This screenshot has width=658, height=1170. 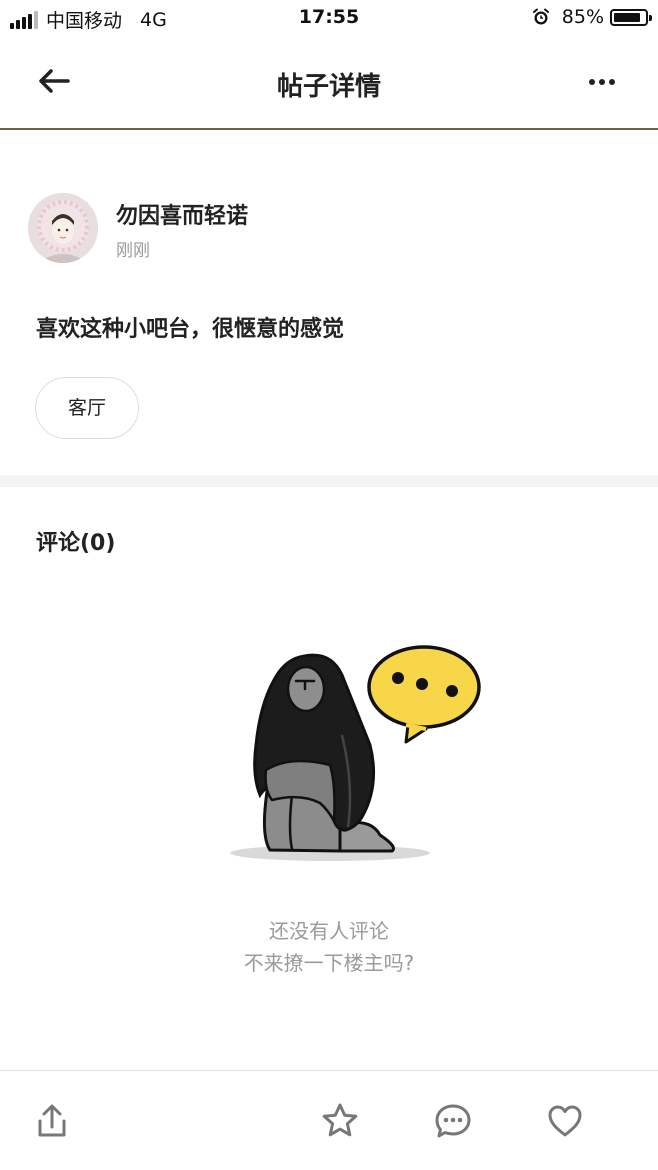 I want to click on comments-title: 评论(0), so click(x=76, y=543).